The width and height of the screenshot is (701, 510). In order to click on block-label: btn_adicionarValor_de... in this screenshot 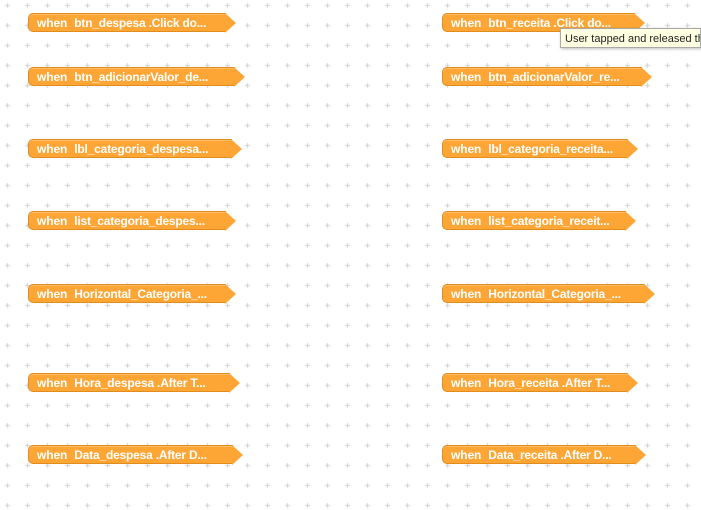, I will do `click(141, 76)`.